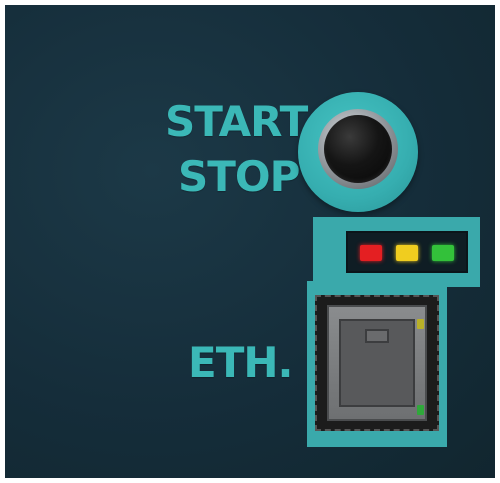 The width and height of the screenshot is (500, 483). I want to click on start-stop-button, so click(358, 152).